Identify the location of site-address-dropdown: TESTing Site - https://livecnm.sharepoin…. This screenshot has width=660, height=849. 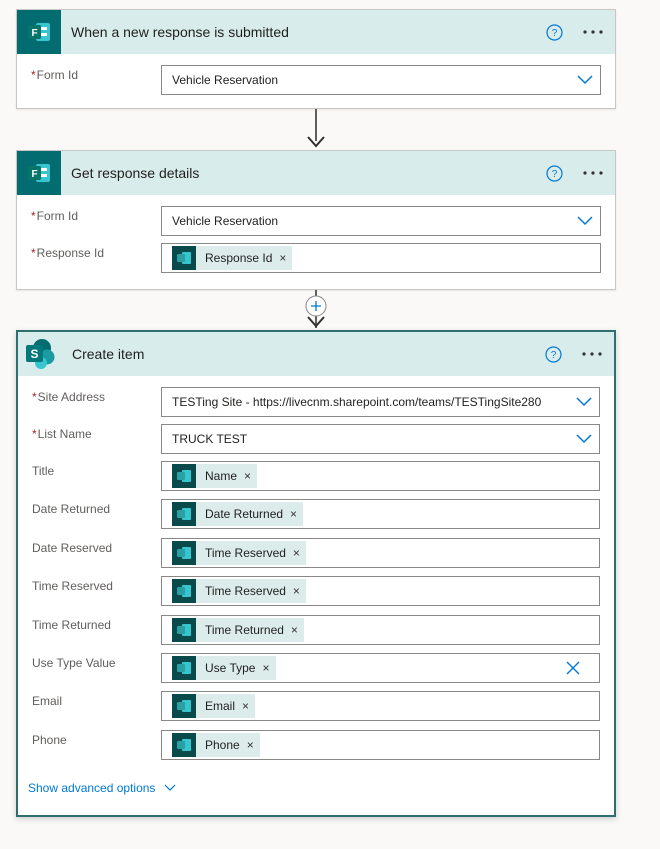
(380, 402).